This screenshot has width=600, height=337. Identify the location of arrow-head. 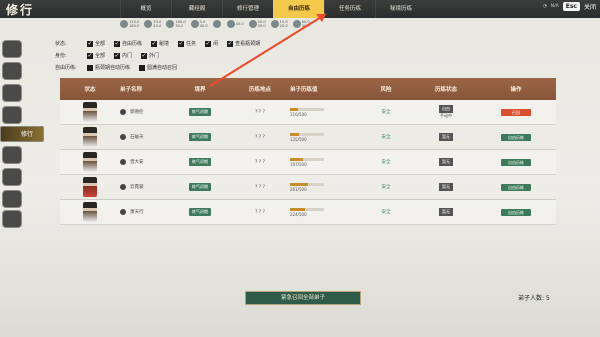
(321, 18).